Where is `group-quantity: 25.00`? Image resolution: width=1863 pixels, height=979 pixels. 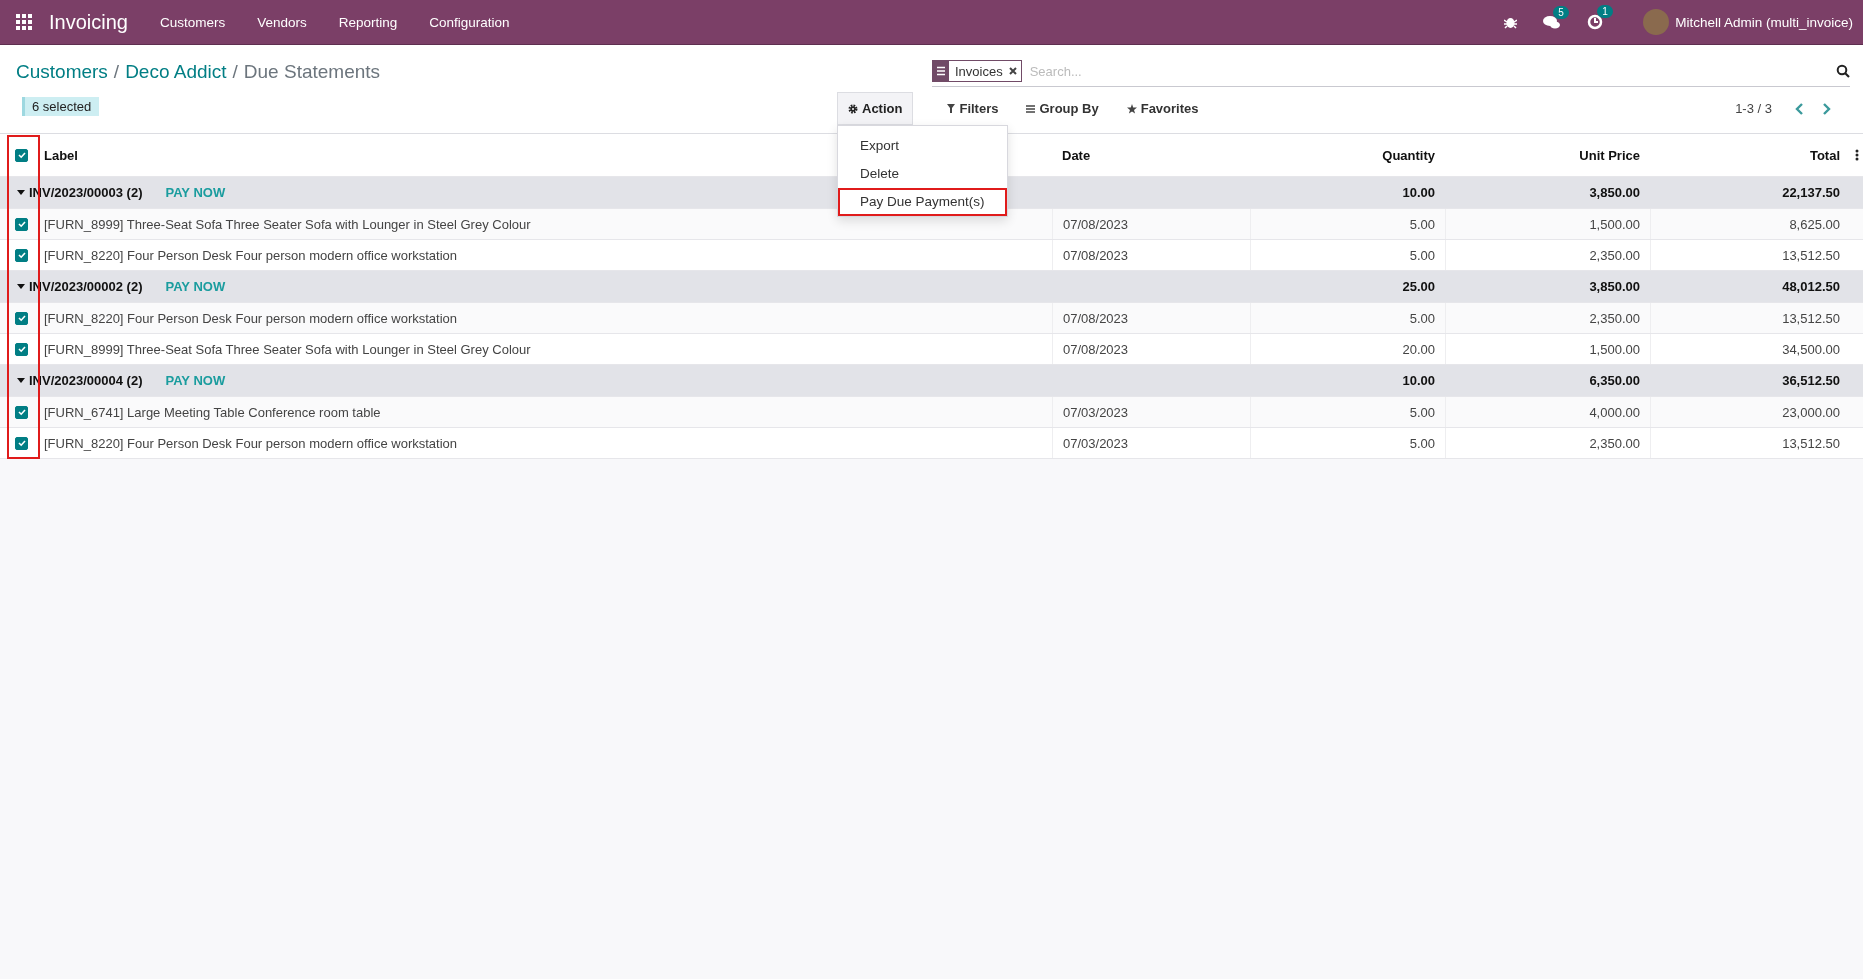 group-quantity: 25.00 is located at coordinates (1418, 286).